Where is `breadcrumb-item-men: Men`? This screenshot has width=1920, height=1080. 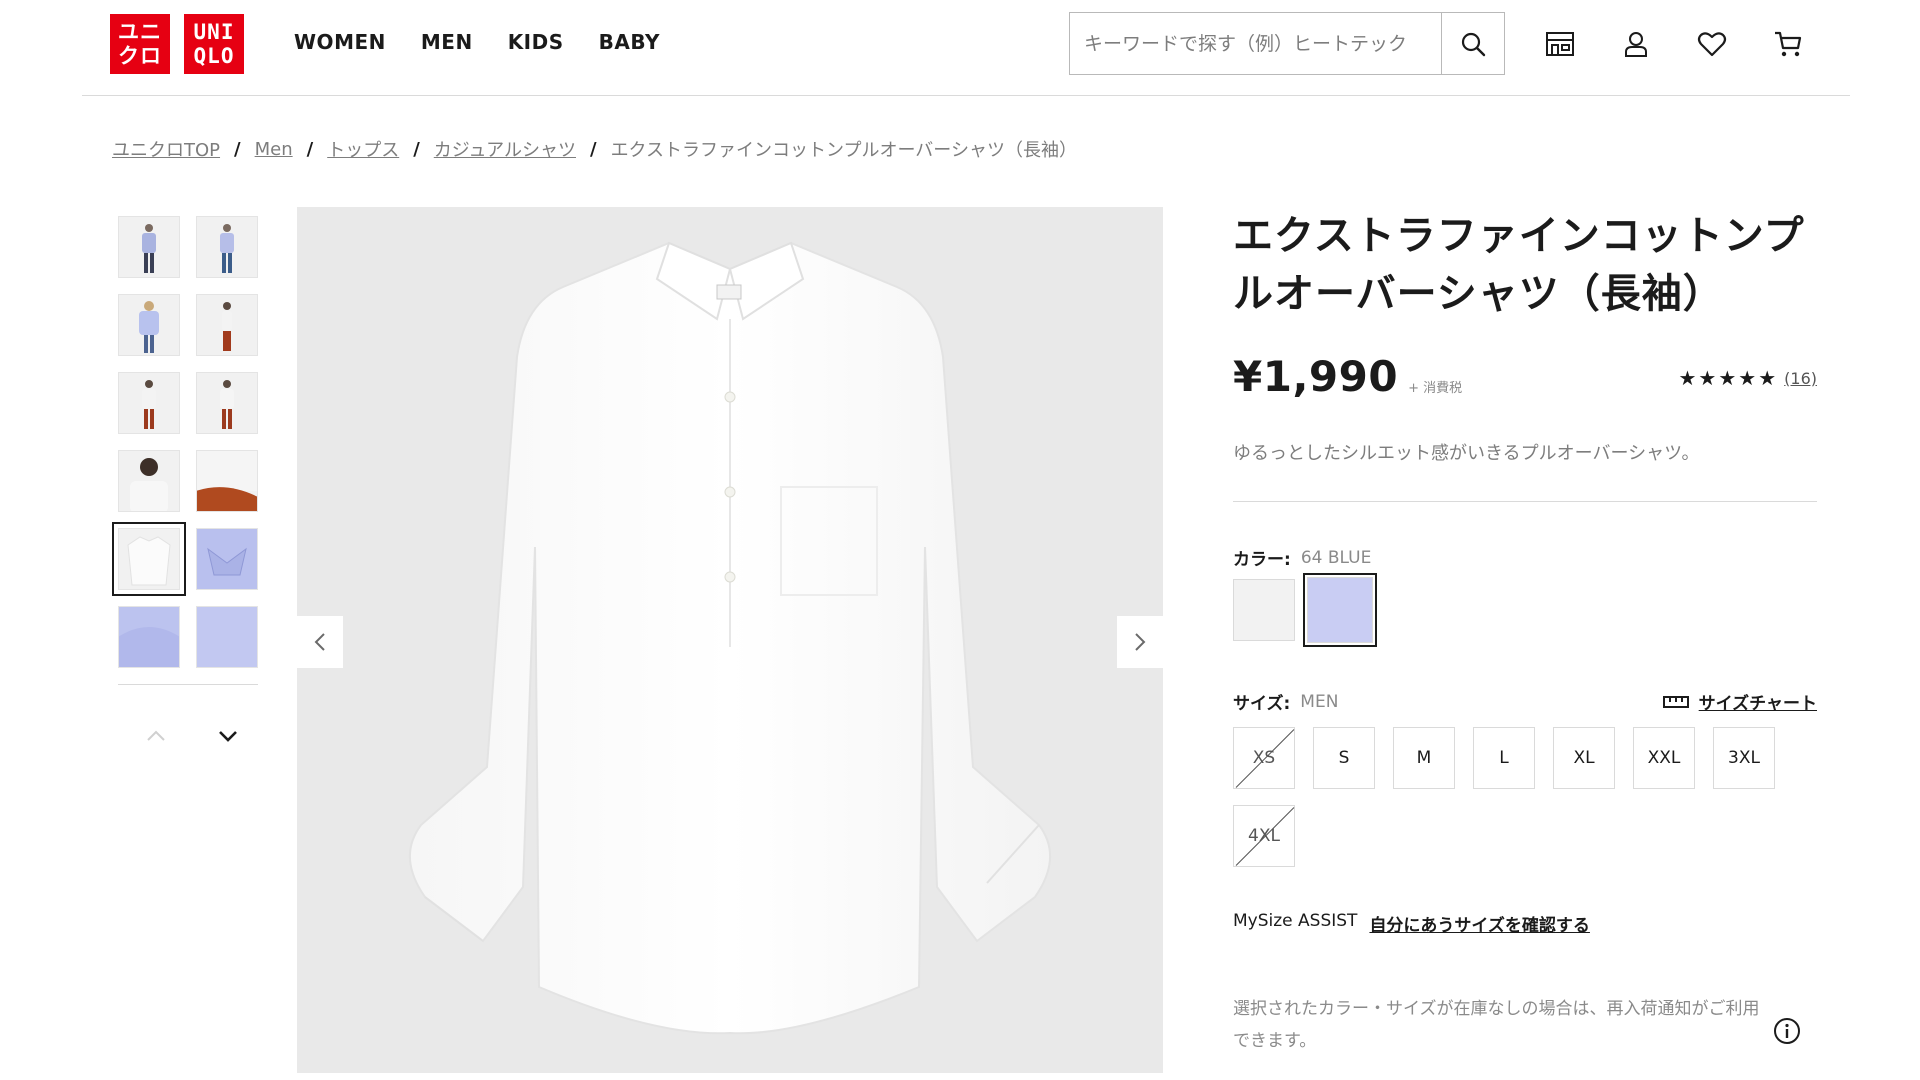
breadcrumb-item-men: Men is located at coordinates (274, 149).